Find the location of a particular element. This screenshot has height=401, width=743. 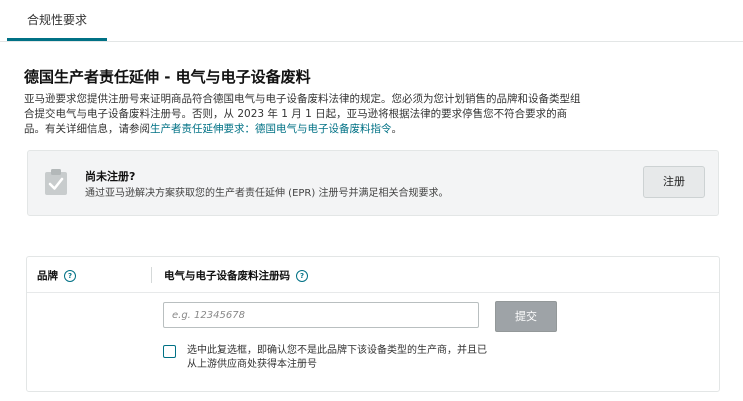

epr-help-icon: ? is located at coordinates (302, 276).